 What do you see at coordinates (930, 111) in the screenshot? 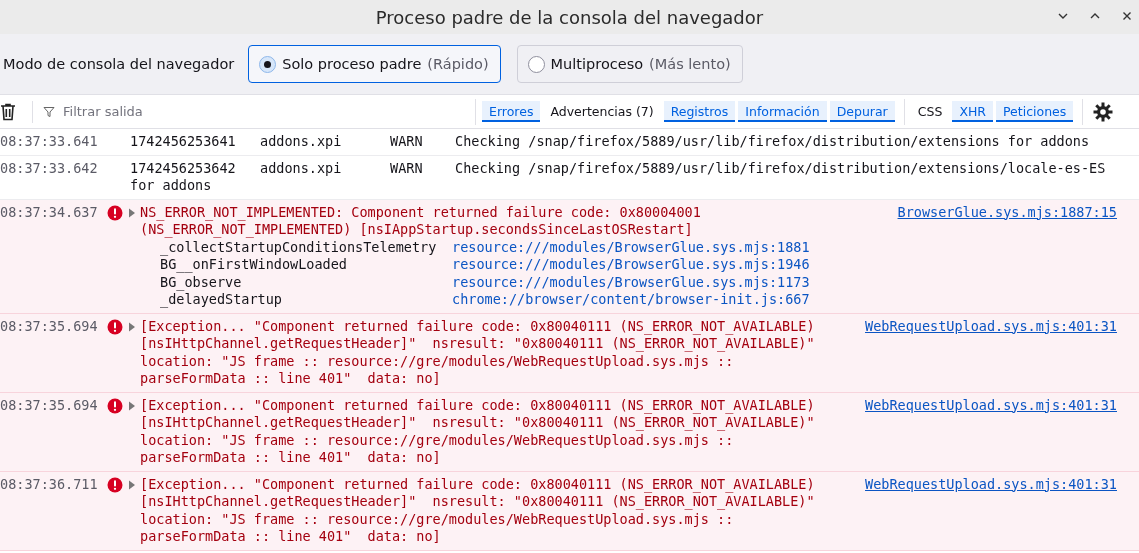
I see `type-filter-button: CSS` at bounding box center [930, 111].